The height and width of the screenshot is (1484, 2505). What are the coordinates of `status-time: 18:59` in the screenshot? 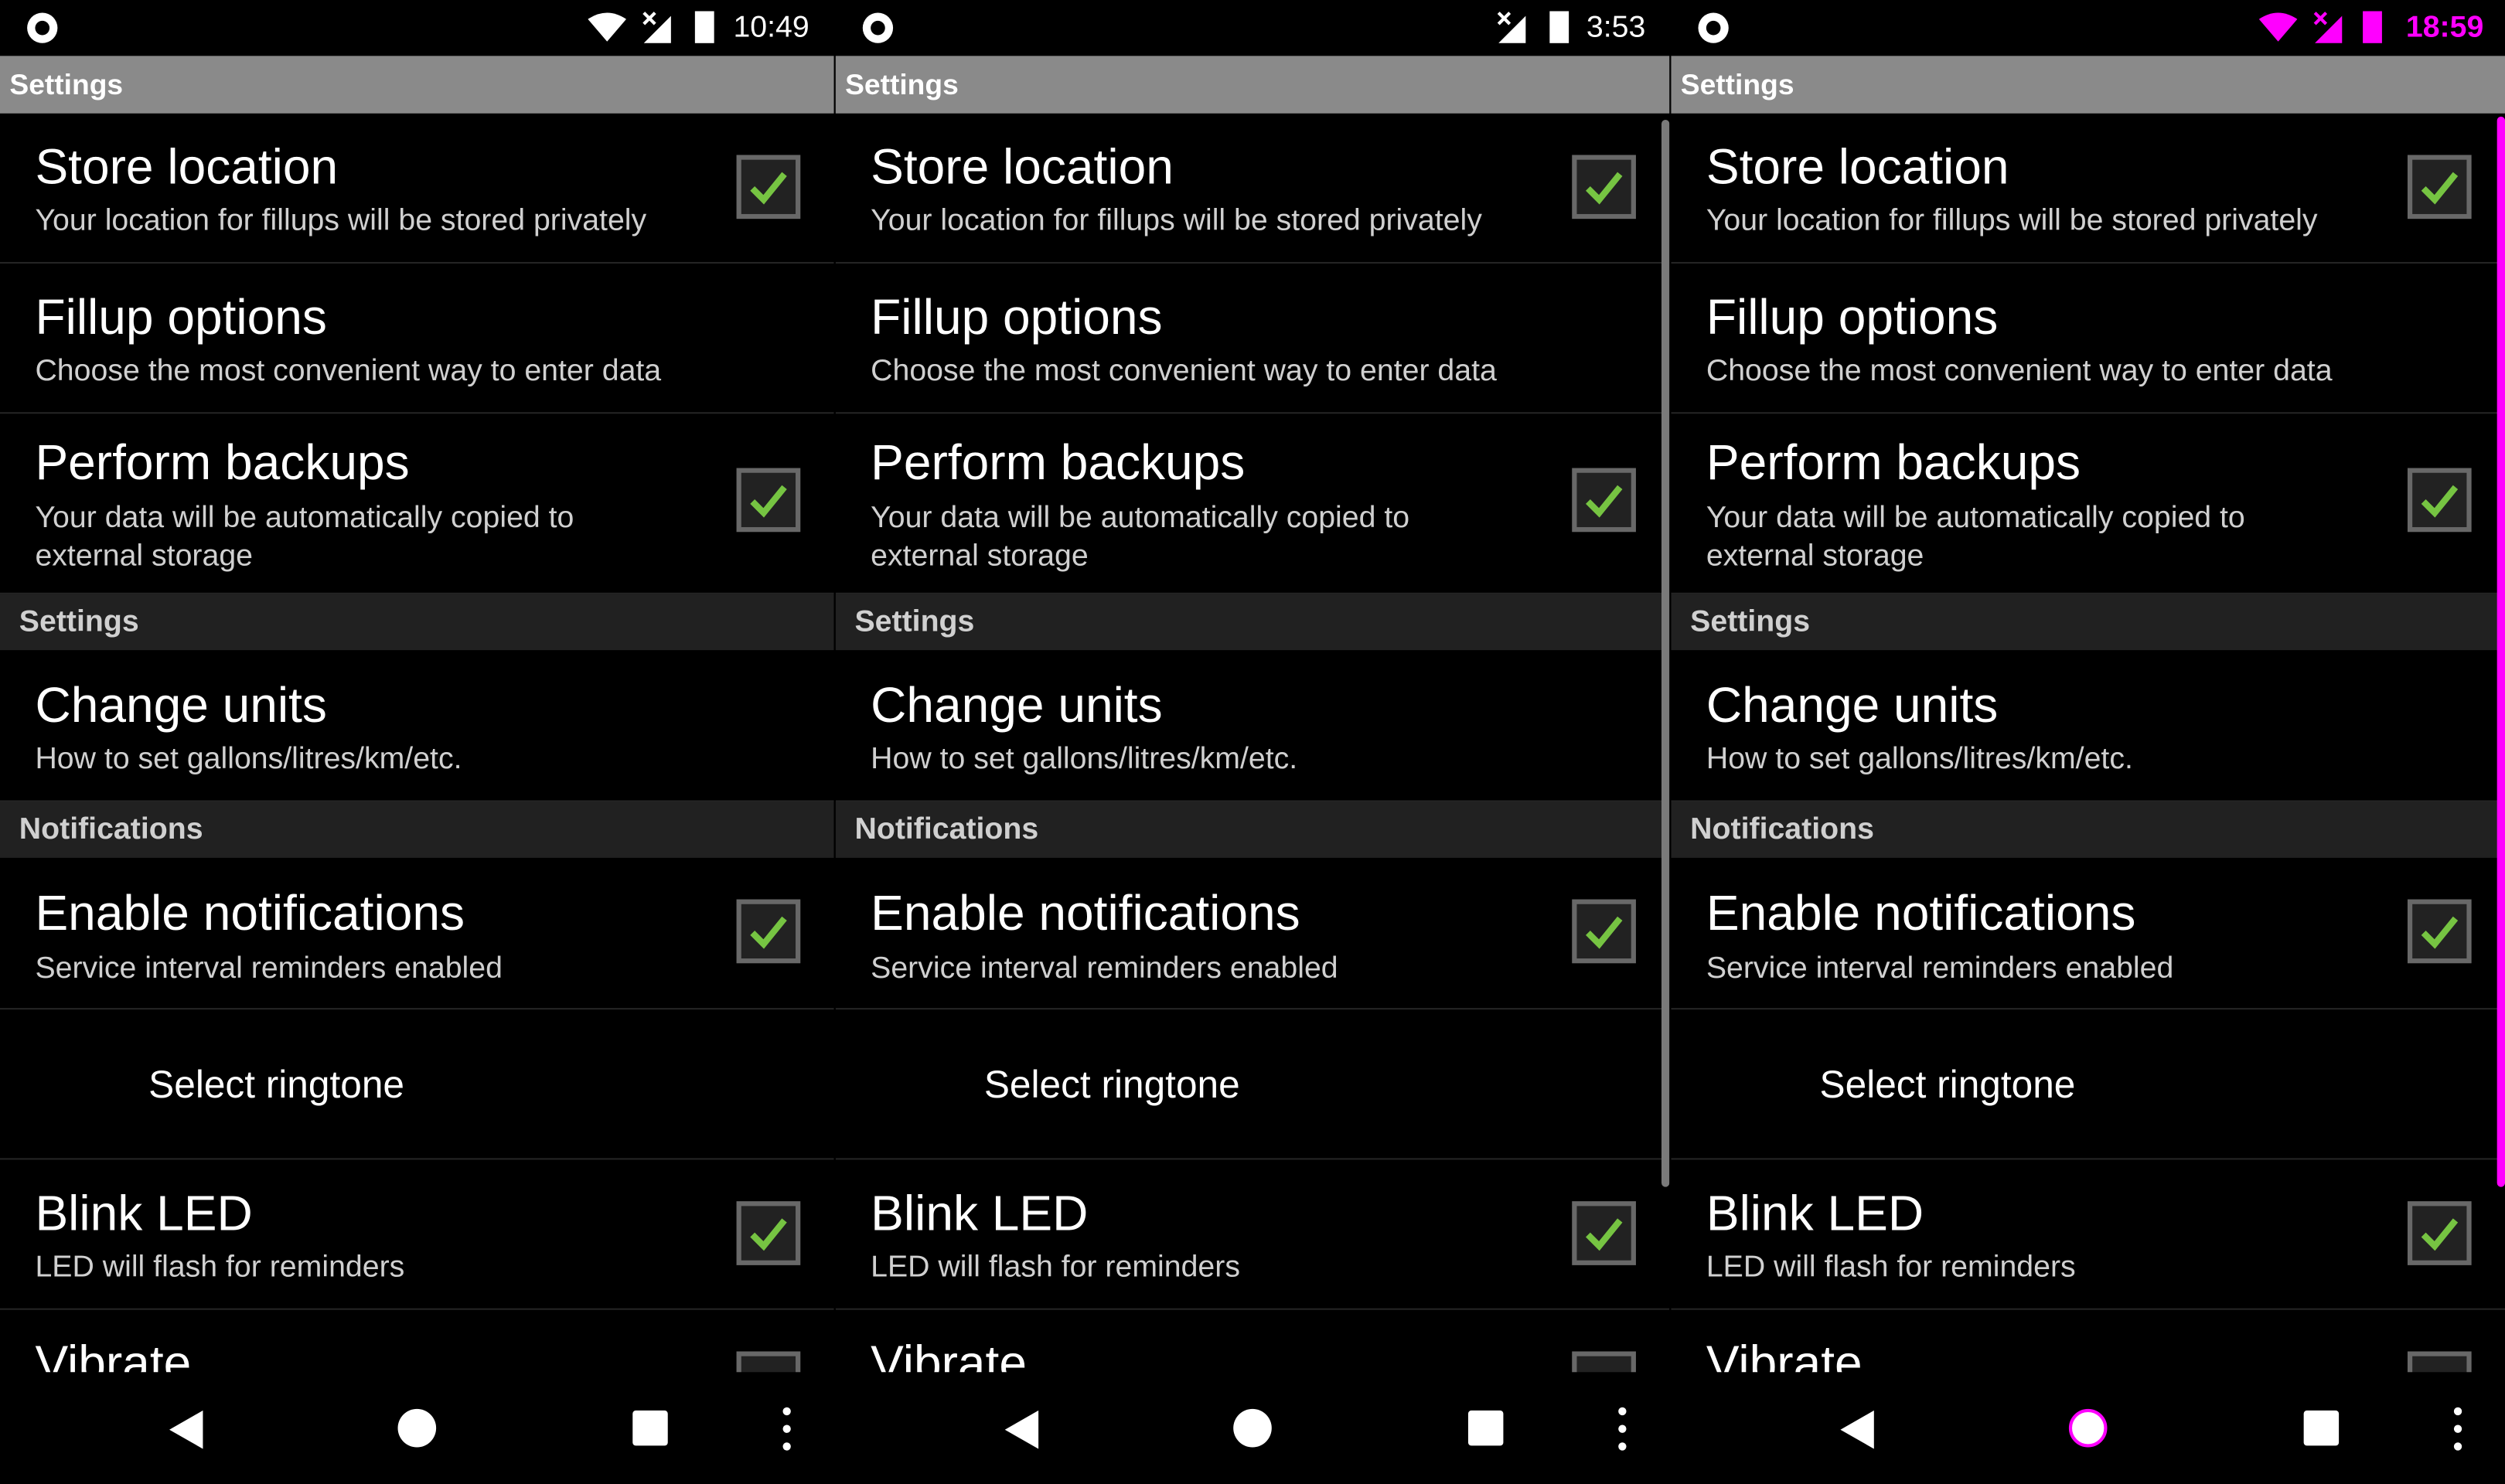 It's located at (2444, 28).